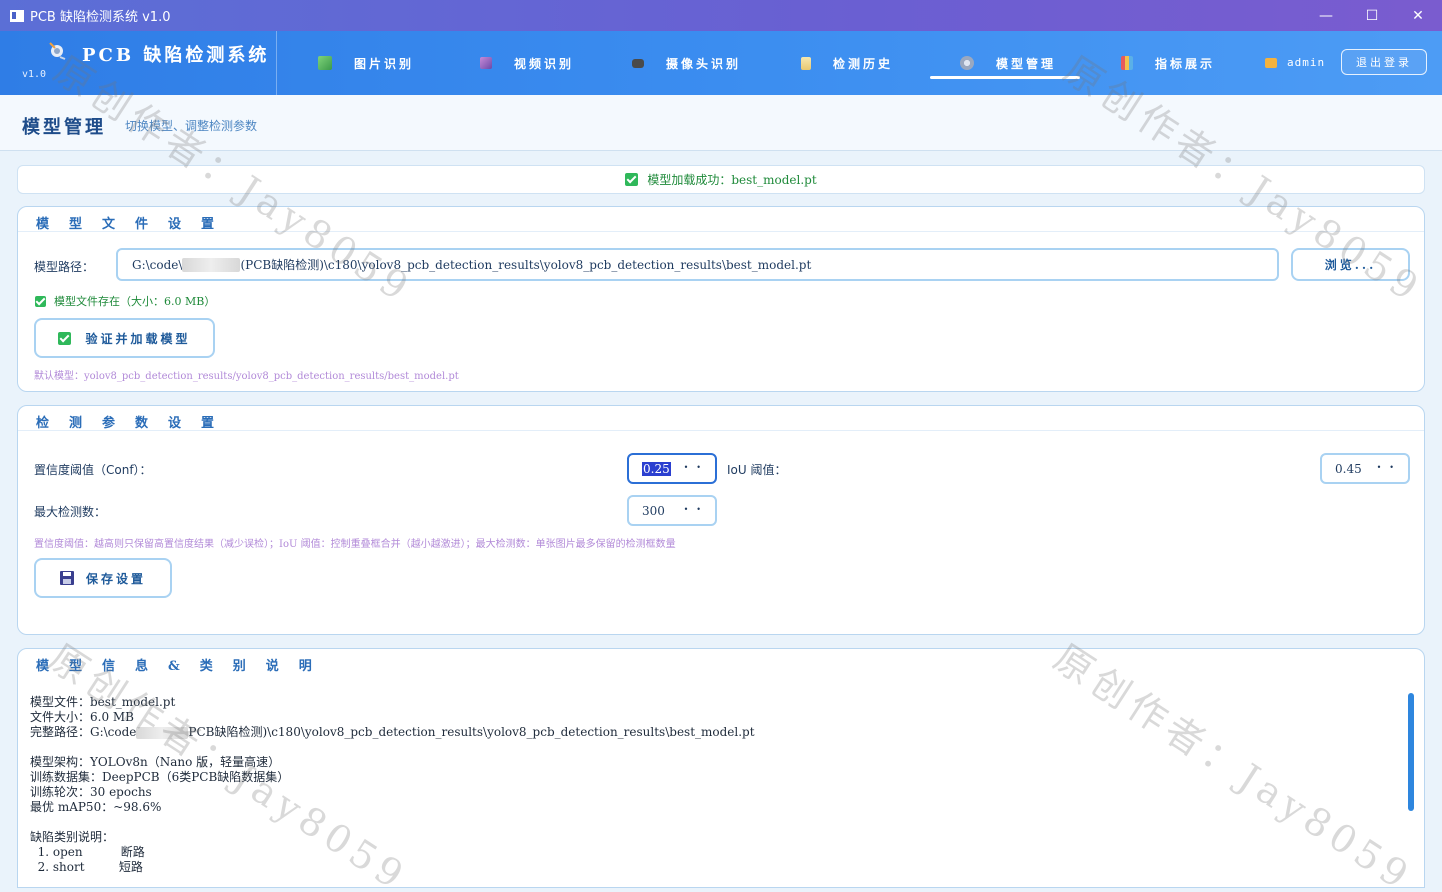 The height and width of the screenshot is (892, 1442). I want to click on panel-title: 模型信息&类别说明, so click(184, 666).